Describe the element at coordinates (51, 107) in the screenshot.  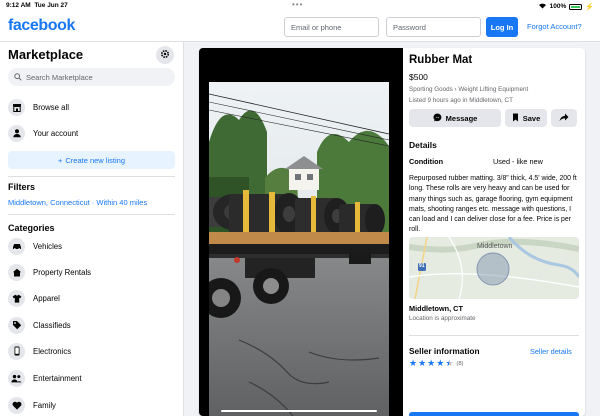
I see `sidebar-item-label: Browse all` at that location.